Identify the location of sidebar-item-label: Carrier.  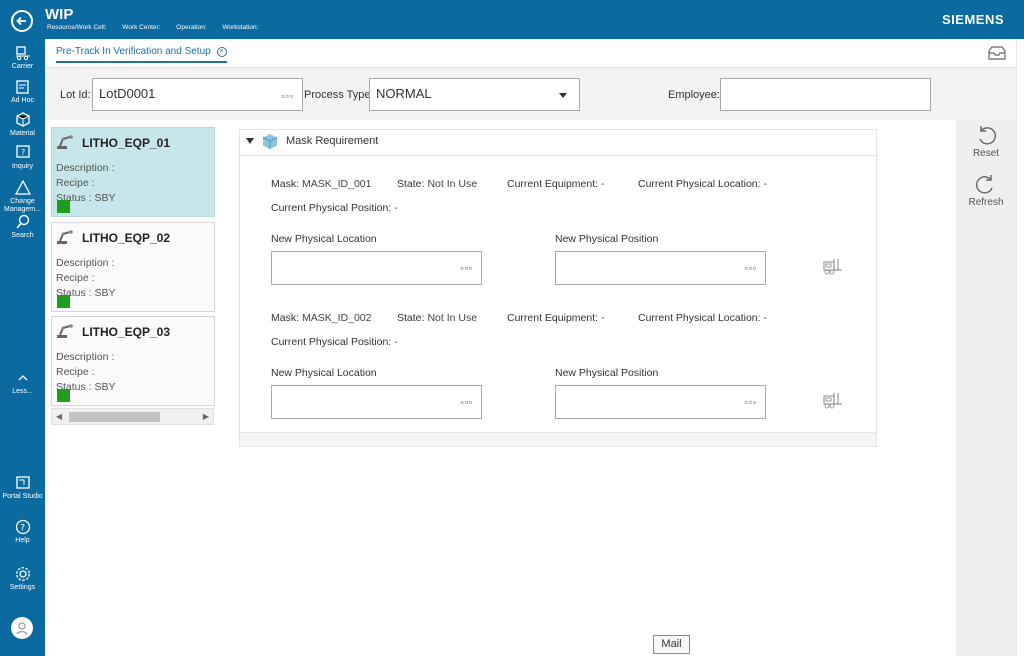
(22, 66).